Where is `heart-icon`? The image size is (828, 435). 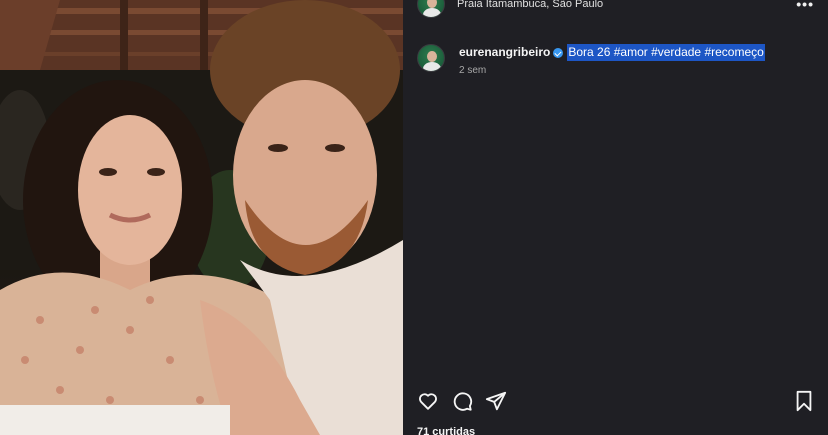 heart-icon is located at coordinates (428, 401).